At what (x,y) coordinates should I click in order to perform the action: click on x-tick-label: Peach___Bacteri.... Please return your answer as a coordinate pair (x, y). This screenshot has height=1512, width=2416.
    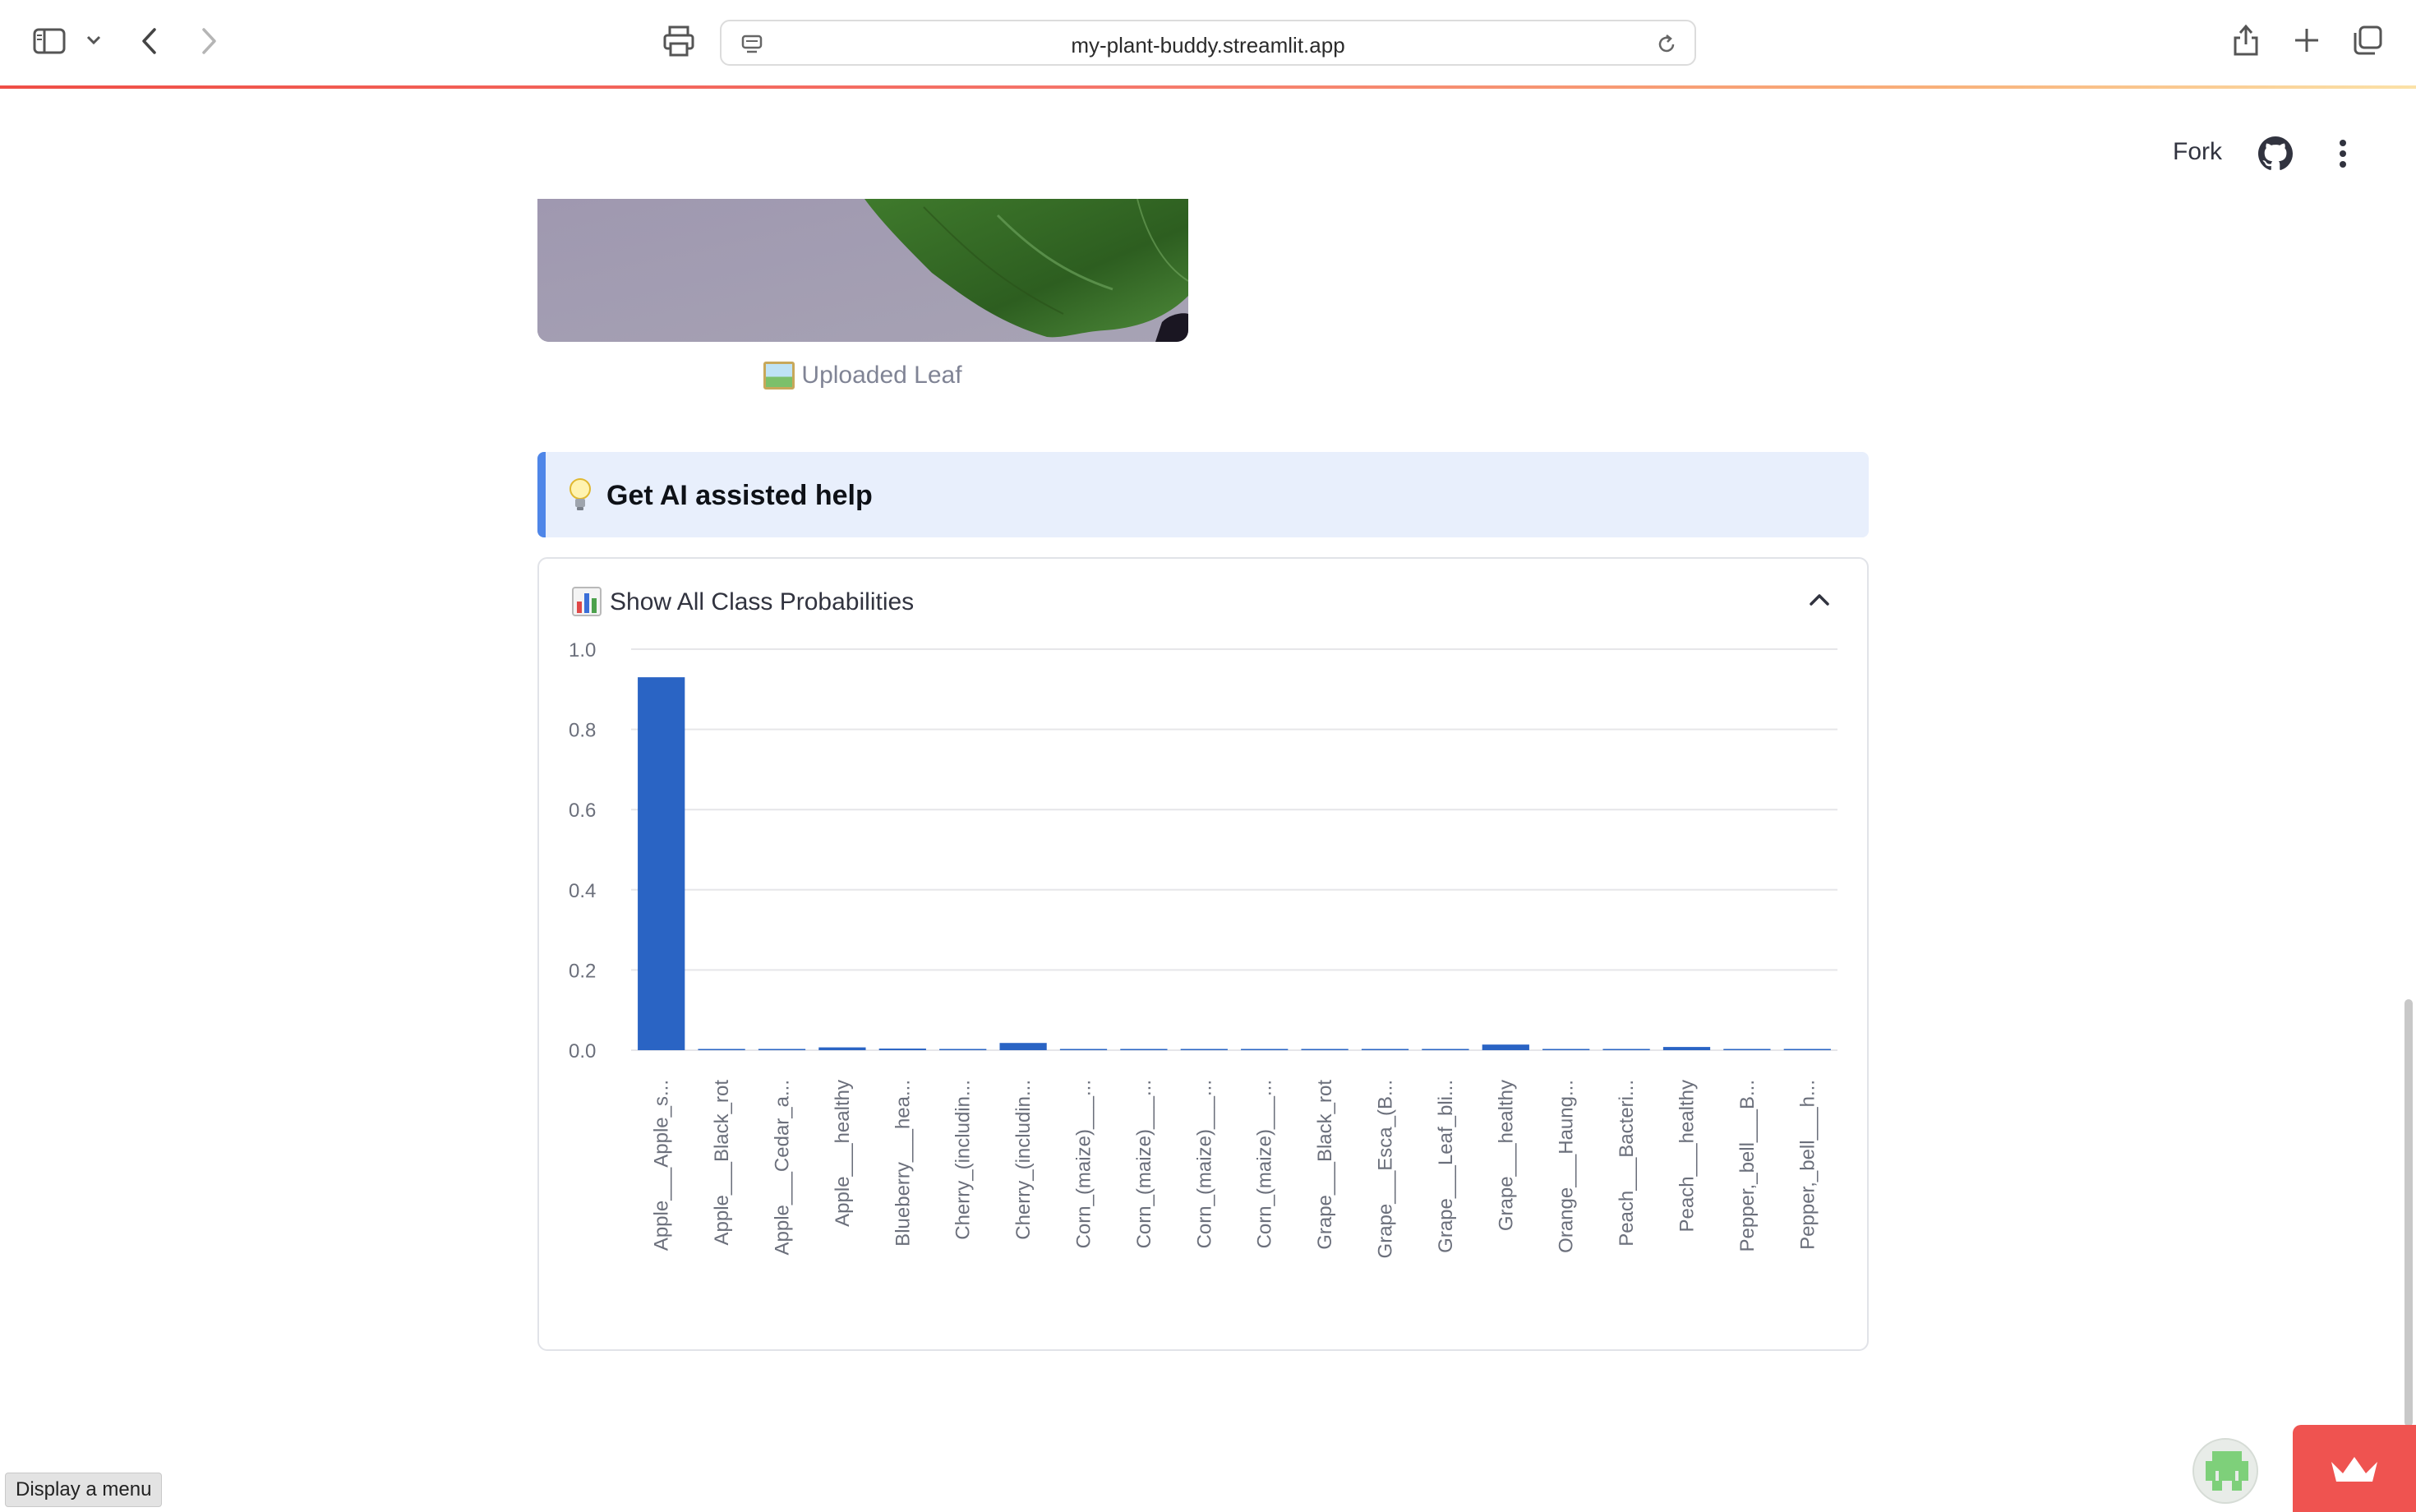
    Looking at the image, I should click on (1627, 1164).